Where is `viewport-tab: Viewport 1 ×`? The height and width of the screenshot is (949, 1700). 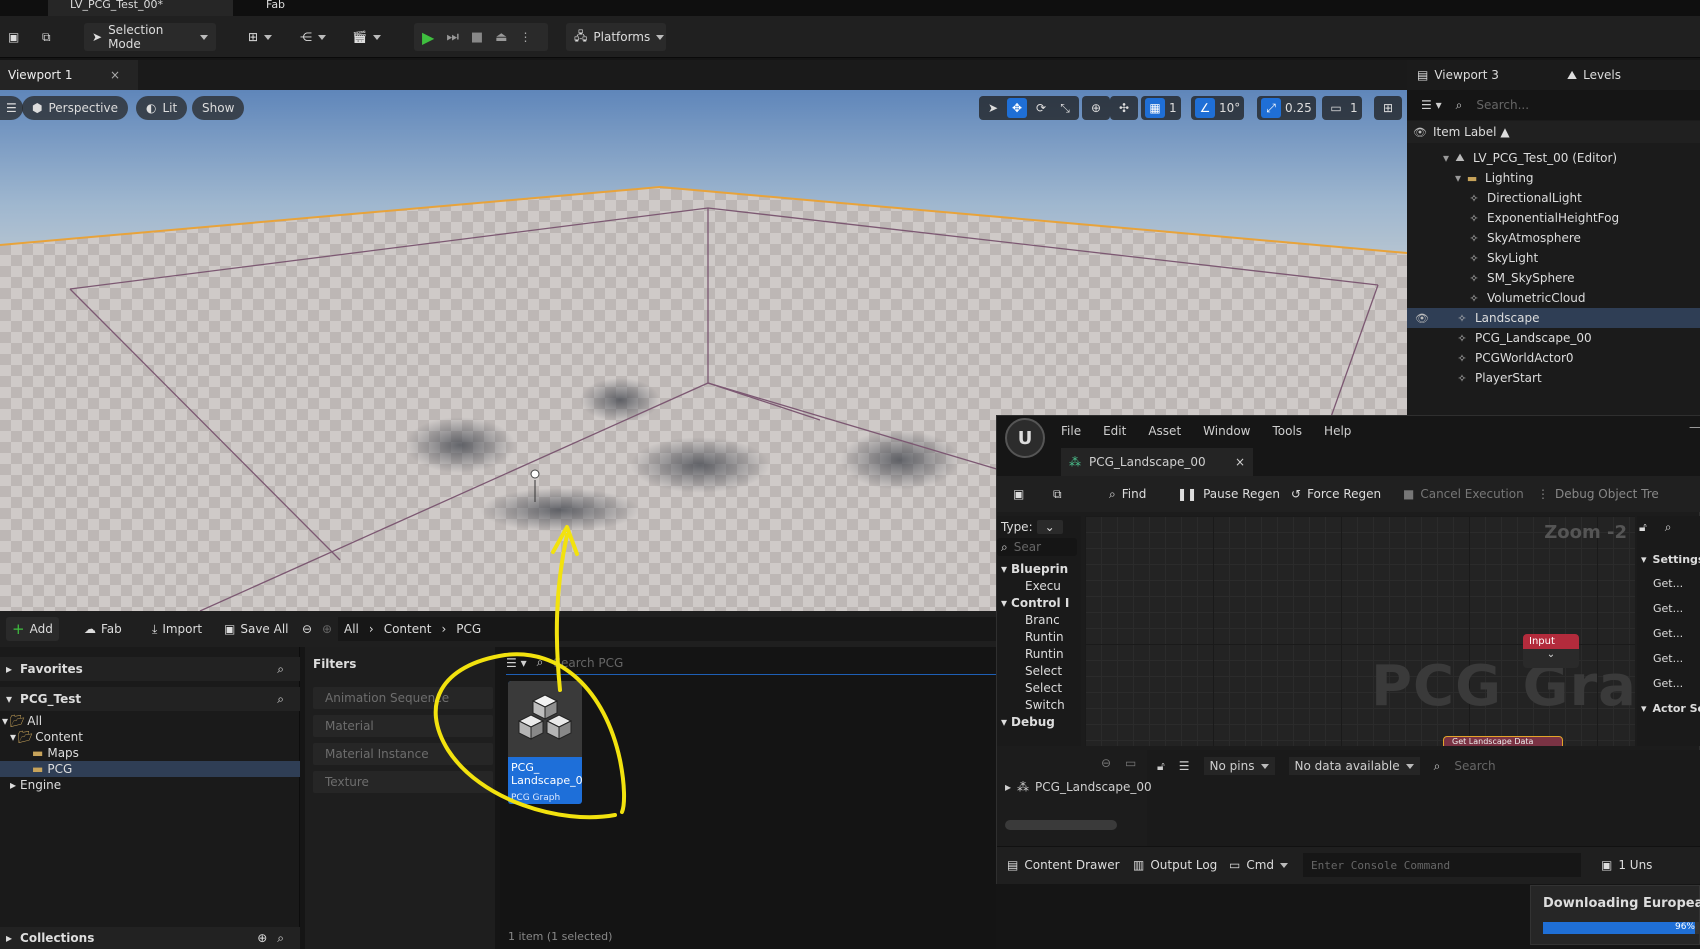 viewport-tab: Viewport 1 × is located at coordinates (69, 75).